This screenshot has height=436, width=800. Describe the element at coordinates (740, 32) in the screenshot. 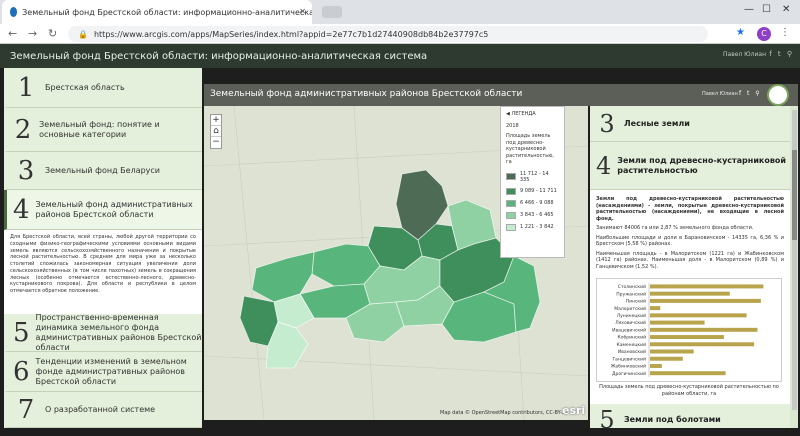

I see `bookmark-star-icon: ★` at that location.